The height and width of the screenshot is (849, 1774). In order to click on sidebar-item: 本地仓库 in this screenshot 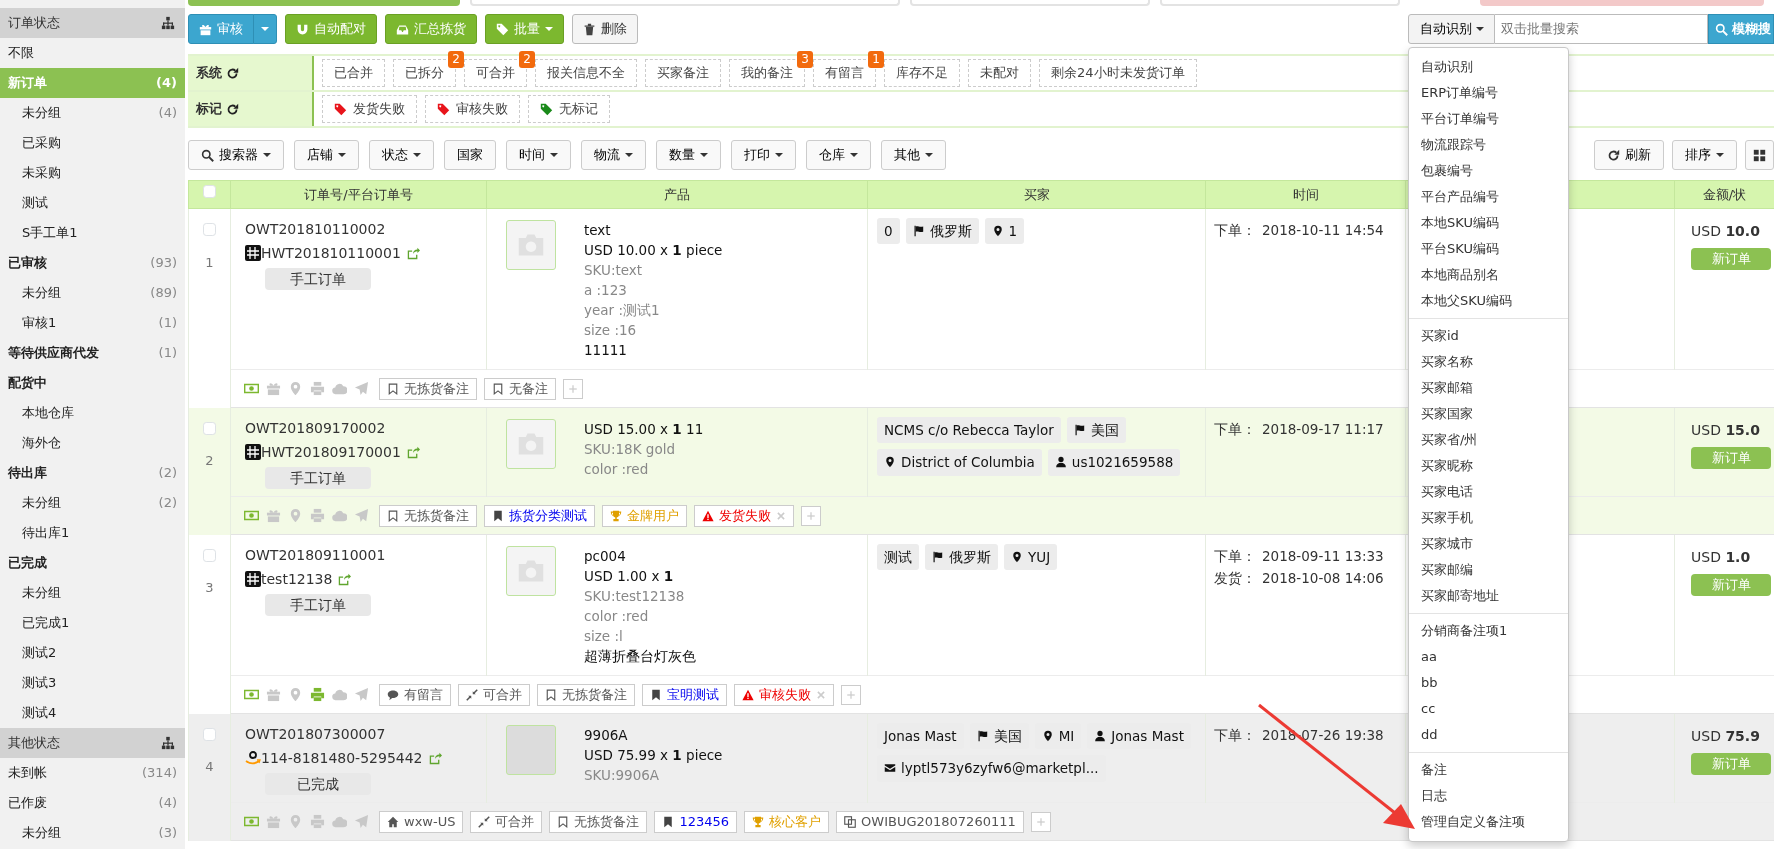, I will do `click(92, 413)`.